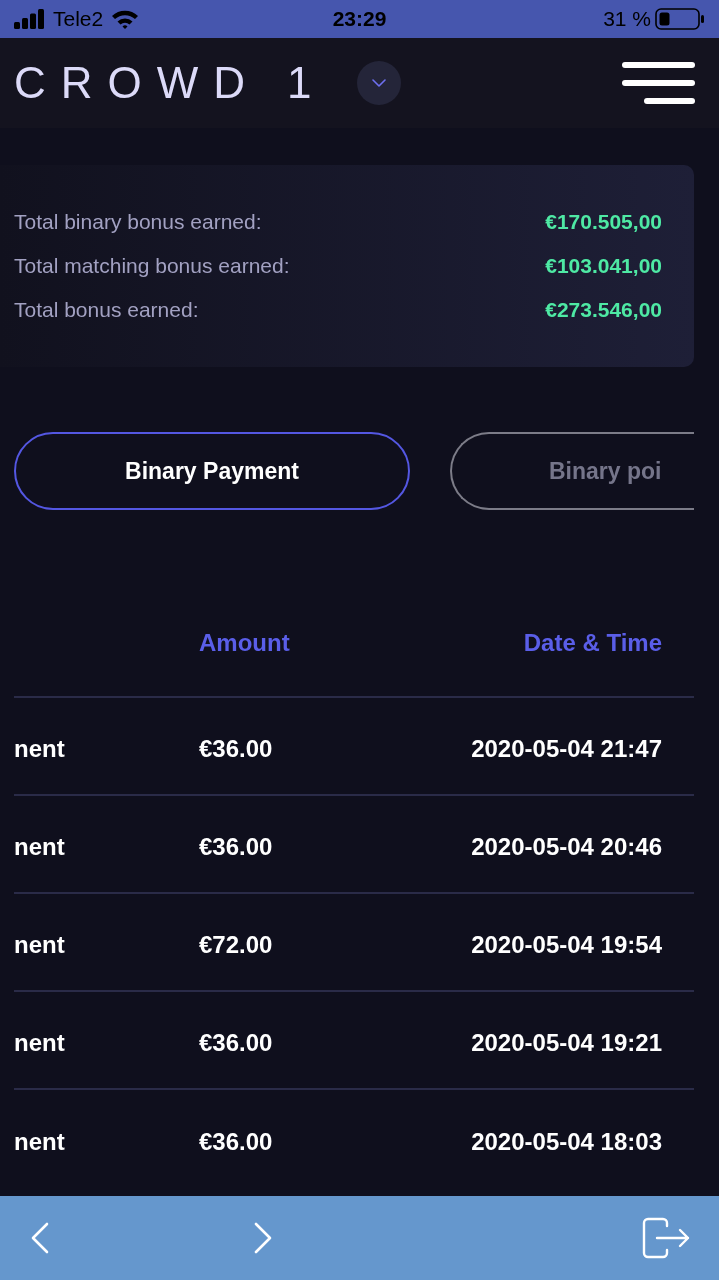  Describe the element at coordinates (152, 266) in the screenshot. I see `summary-label: Total matching bonus earned:` at that location.